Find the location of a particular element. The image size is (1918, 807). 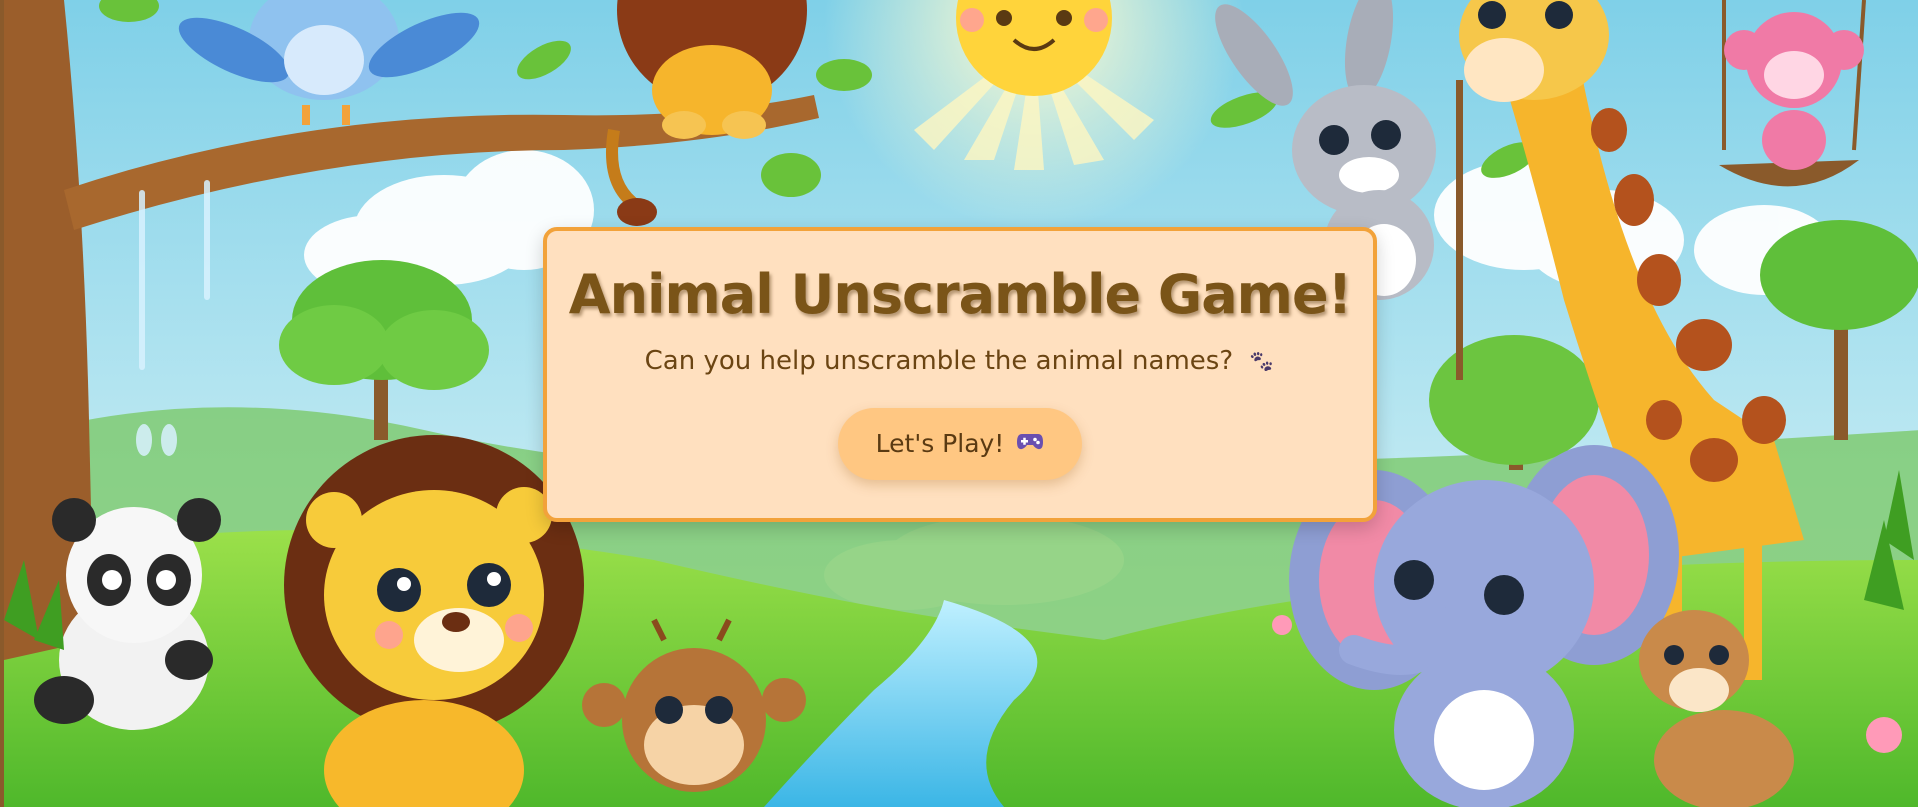

lets-play-button: Let's Play! is located at coordinates (960, 443).